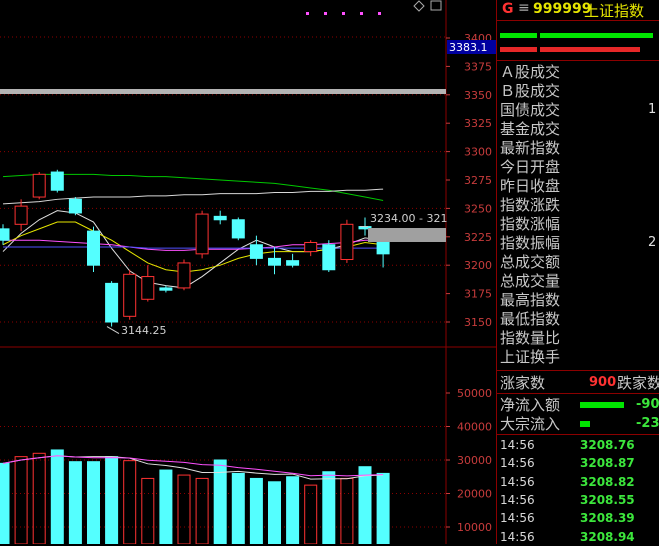 Image resolution: width=659 pixels, height=546 pixels. What do you see at coordinates (478, 237) in the screenshot?
I see `price-tick-label: 3225` at bounding box center [478, 237].